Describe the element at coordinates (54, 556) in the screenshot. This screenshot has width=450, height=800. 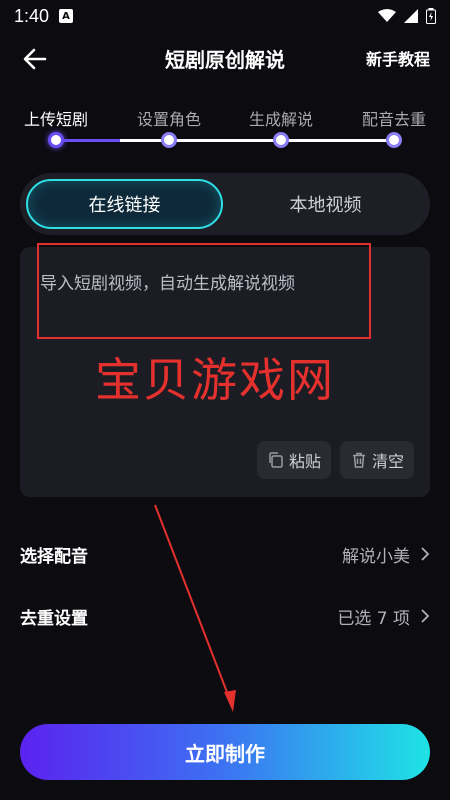
I see `voice-setting-label: 选择配音` at that location.